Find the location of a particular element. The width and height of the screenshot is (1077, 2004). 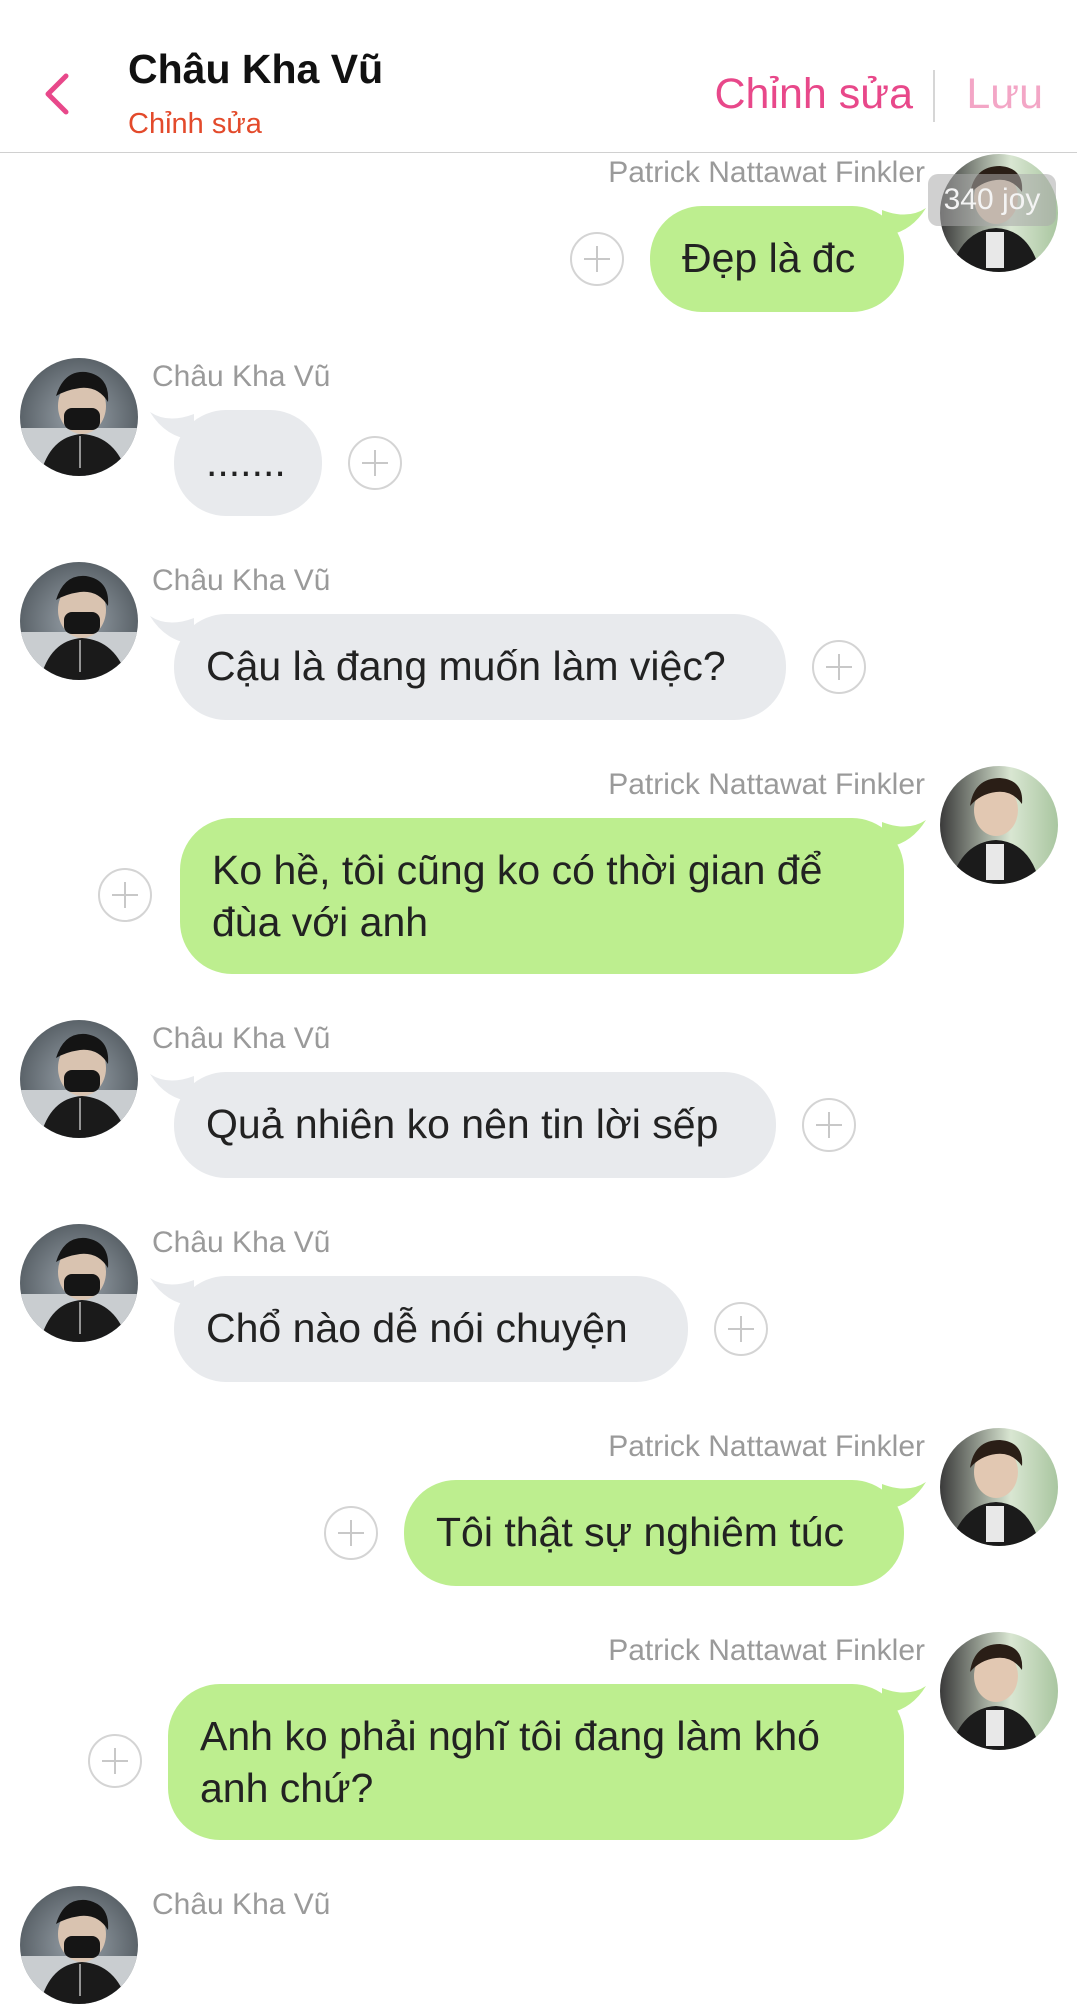

edit-button: Chỉnh sửa is located at coordinates (814, 94).